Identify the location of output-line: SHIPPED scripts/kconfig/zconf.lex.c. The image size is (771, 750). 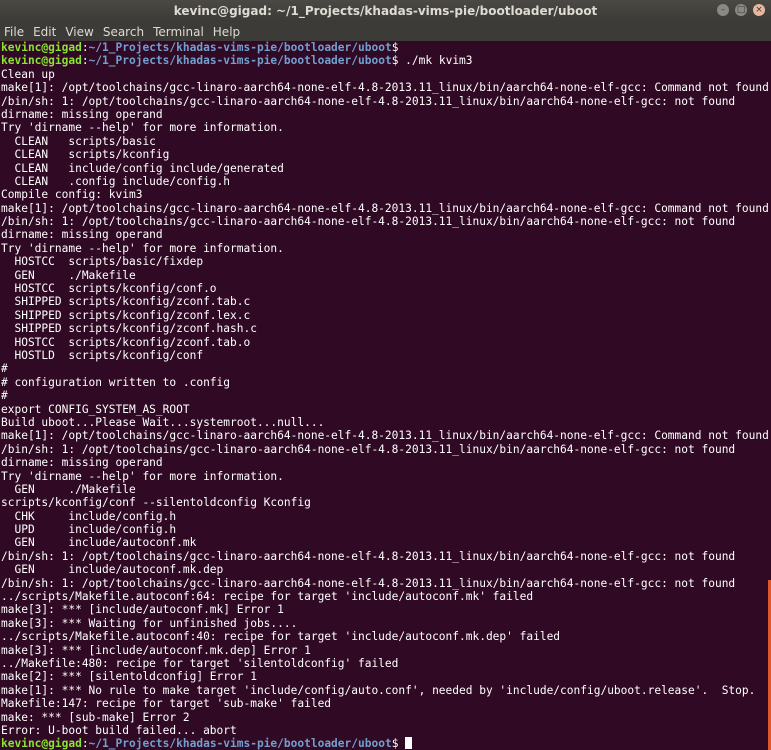
(126, 315).